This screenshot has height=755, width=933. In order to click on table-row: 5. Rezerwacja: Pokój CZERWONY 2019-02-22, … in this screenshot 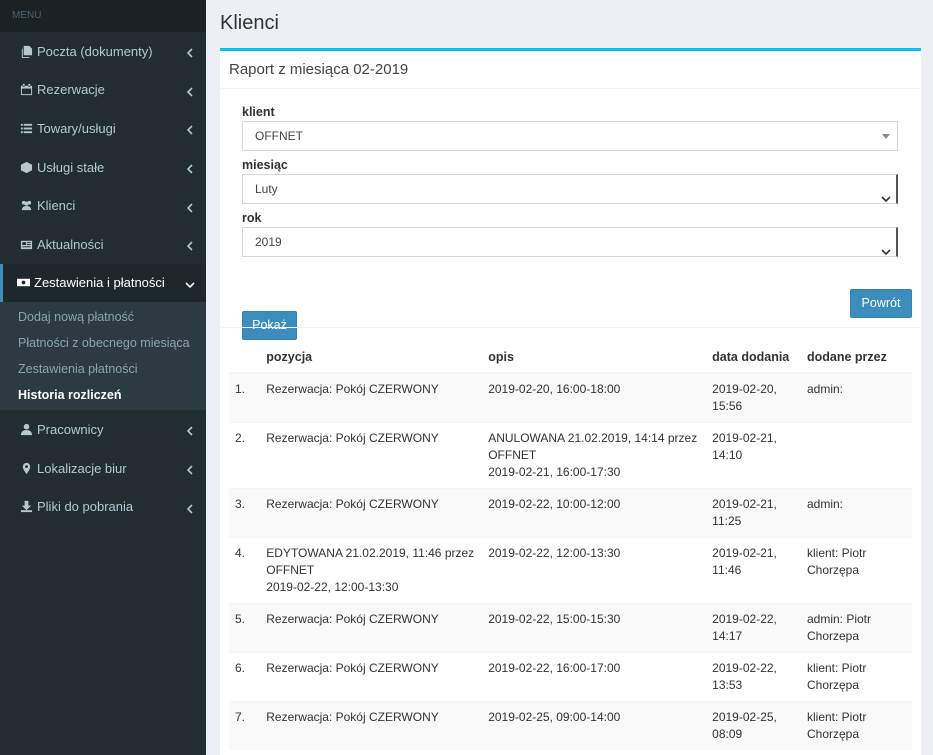, I will do `click(570, 628)`.